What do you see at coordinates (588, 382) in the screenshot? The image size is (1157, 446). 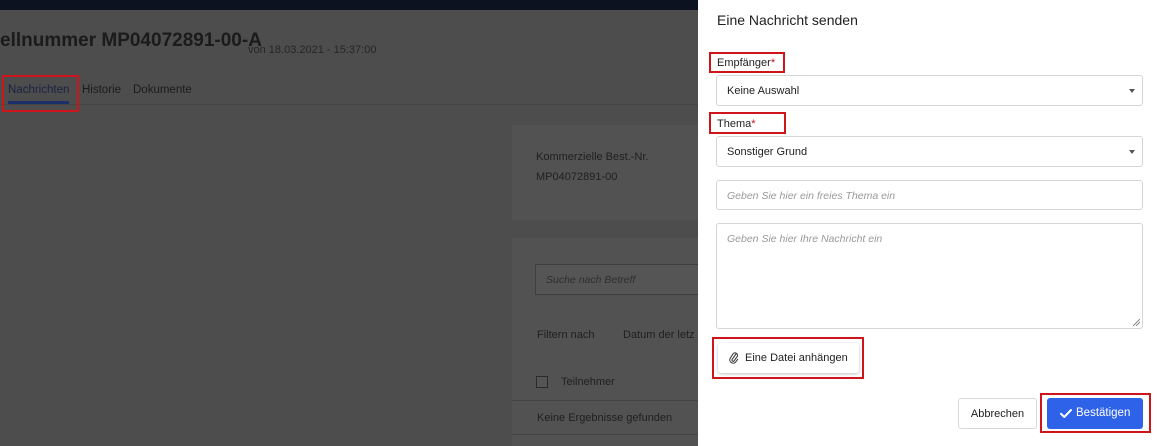 I see `participants-header: Teilnehmer` at bounding box center [588, 382].